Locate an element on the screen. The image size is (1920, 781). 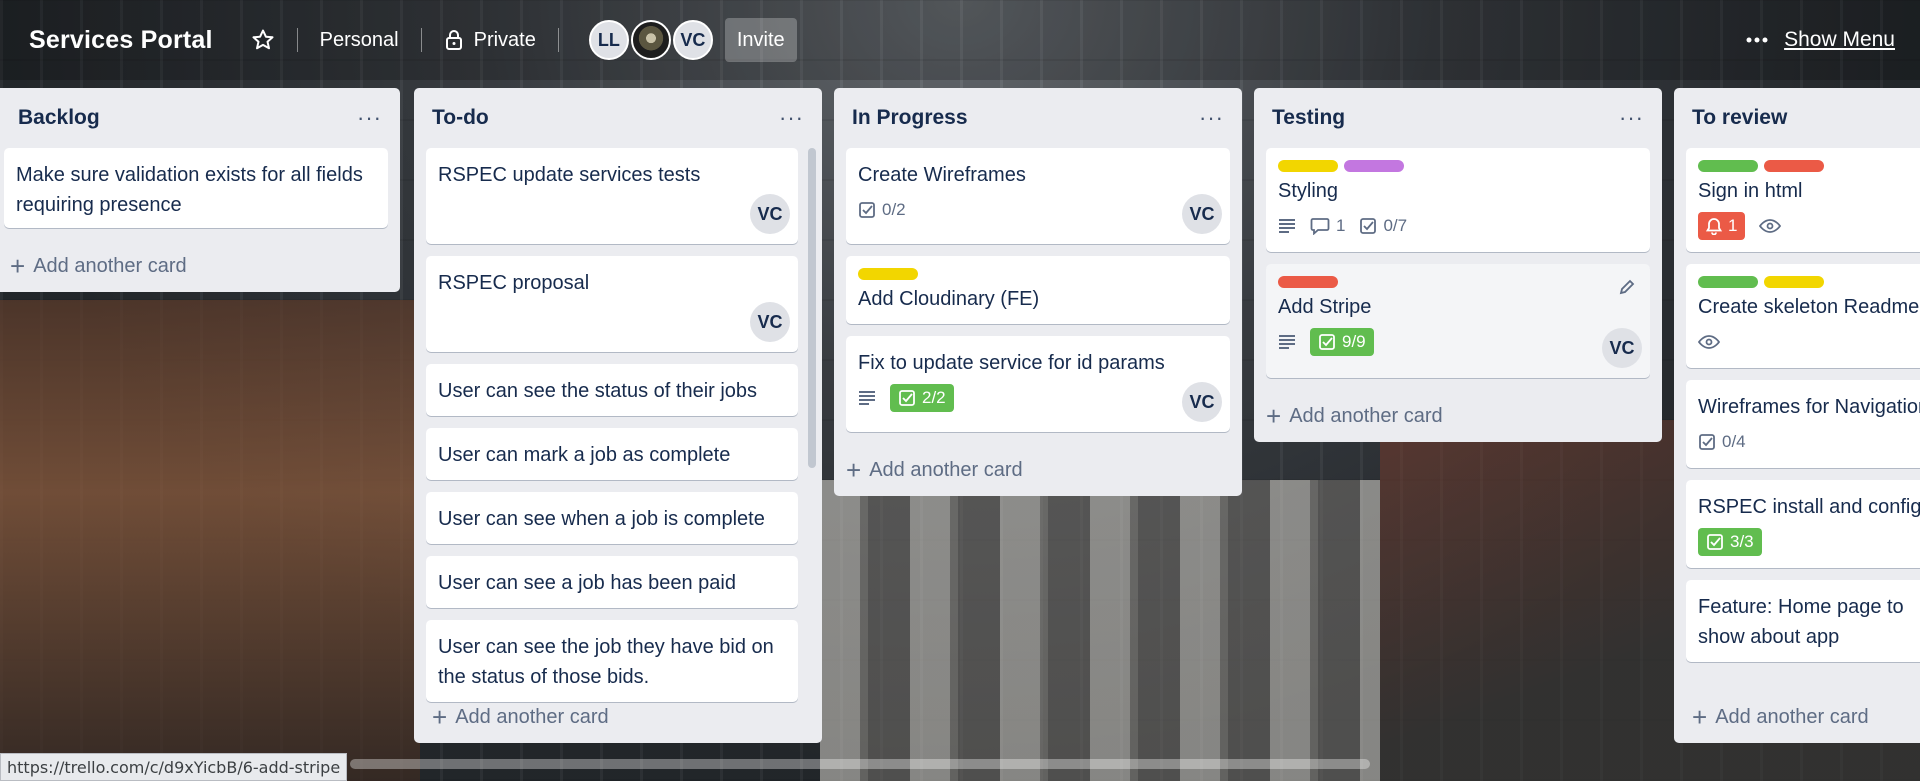
card: Styling 1 0/7 is located at coordinates (1458, 200).